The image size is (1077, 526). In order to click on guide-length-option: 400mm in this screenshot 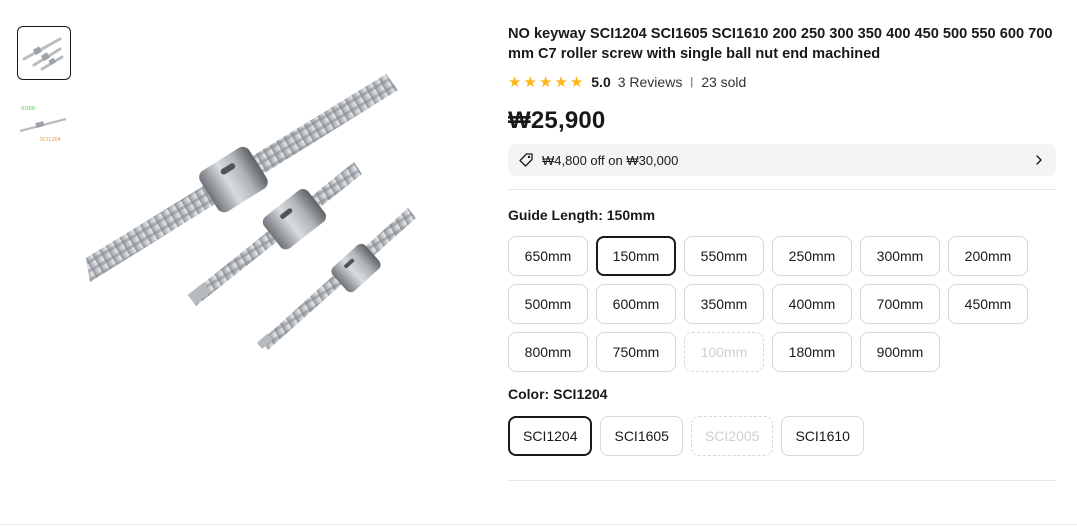, I will do `click(812, 304)`.